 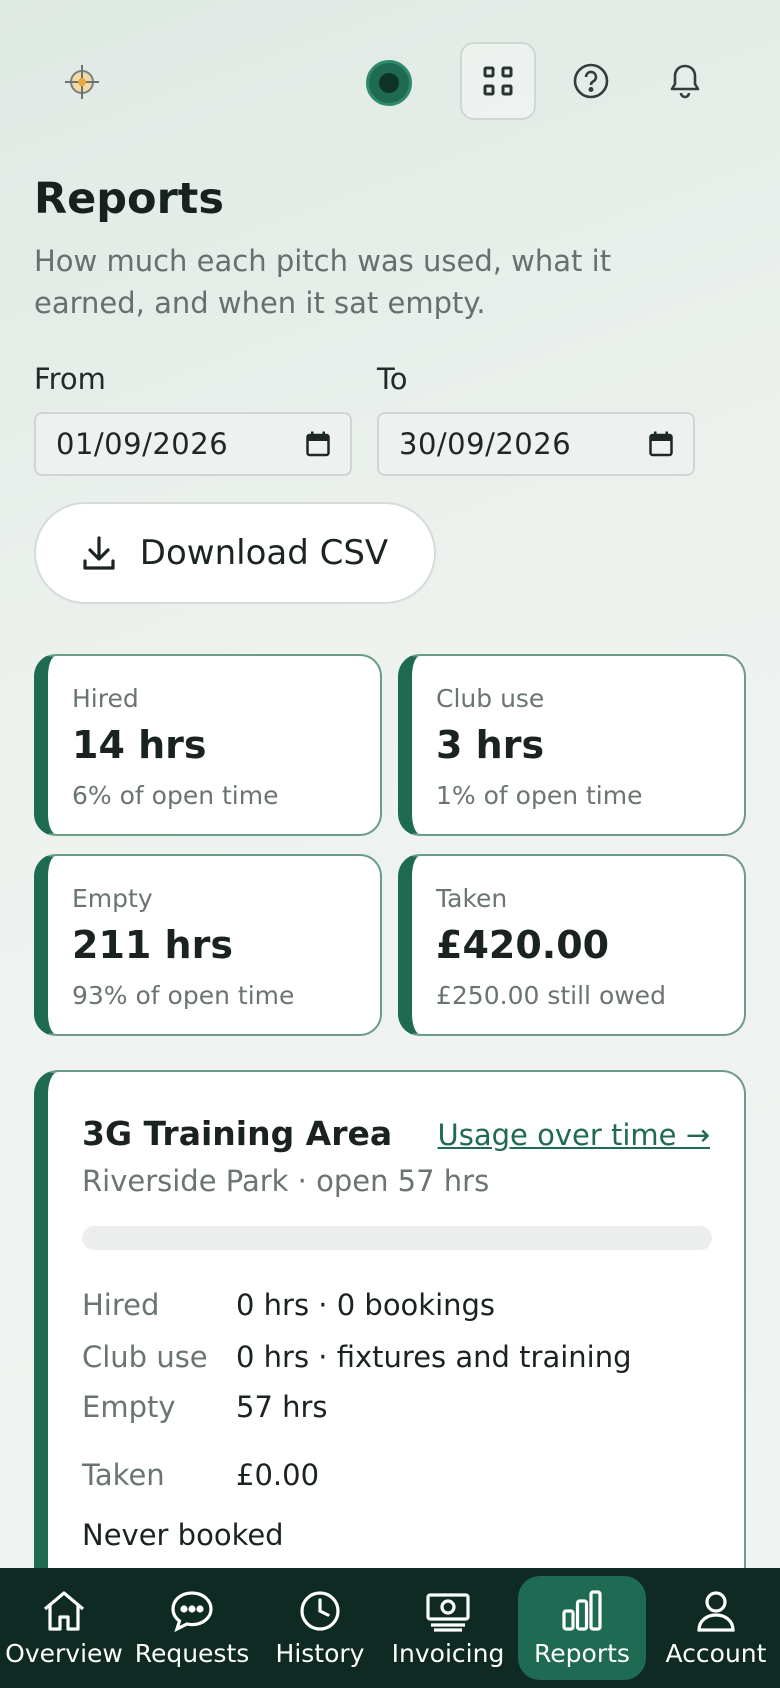 I want to click on to-date-input: 30/09/2026, so click(x=536, y=444).